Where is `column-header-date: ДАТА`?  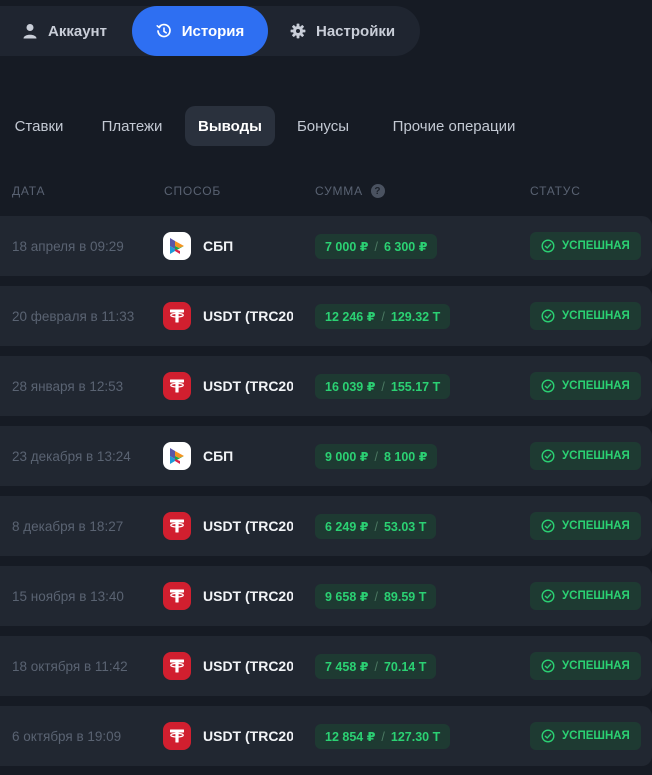
column-header-date: ДАТА is located at coordinates (29, 191).